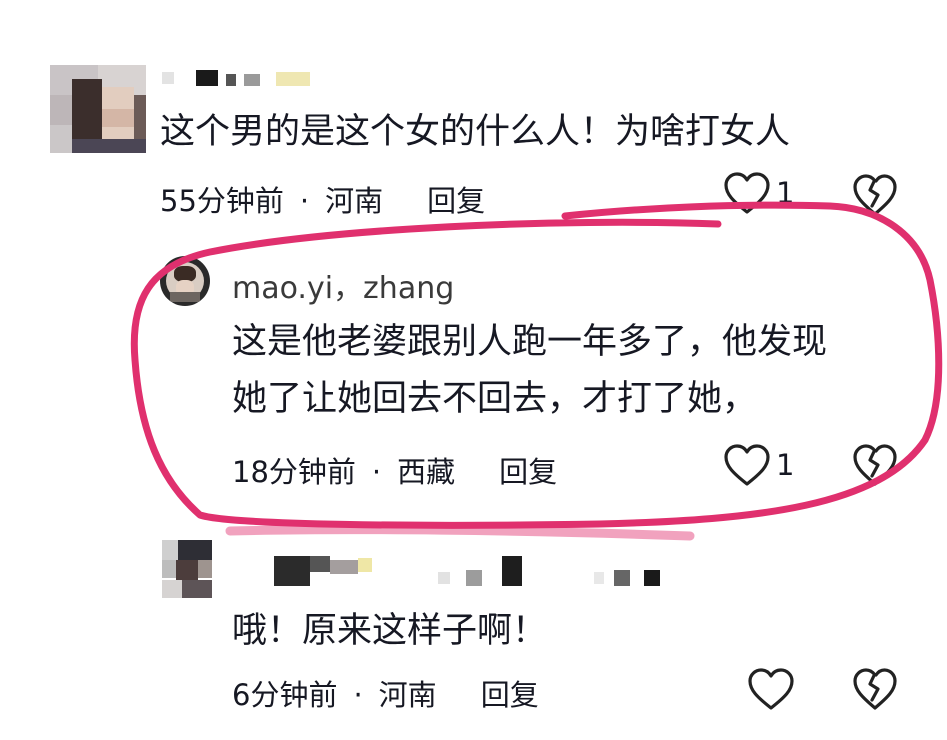 Image resolution: width=947 pixels, height=740 pixels. Describe the element at coordinates (322, 199) in the screenshot. I see `comment-meta: 55分钟前 · 河南 回复` at that location.